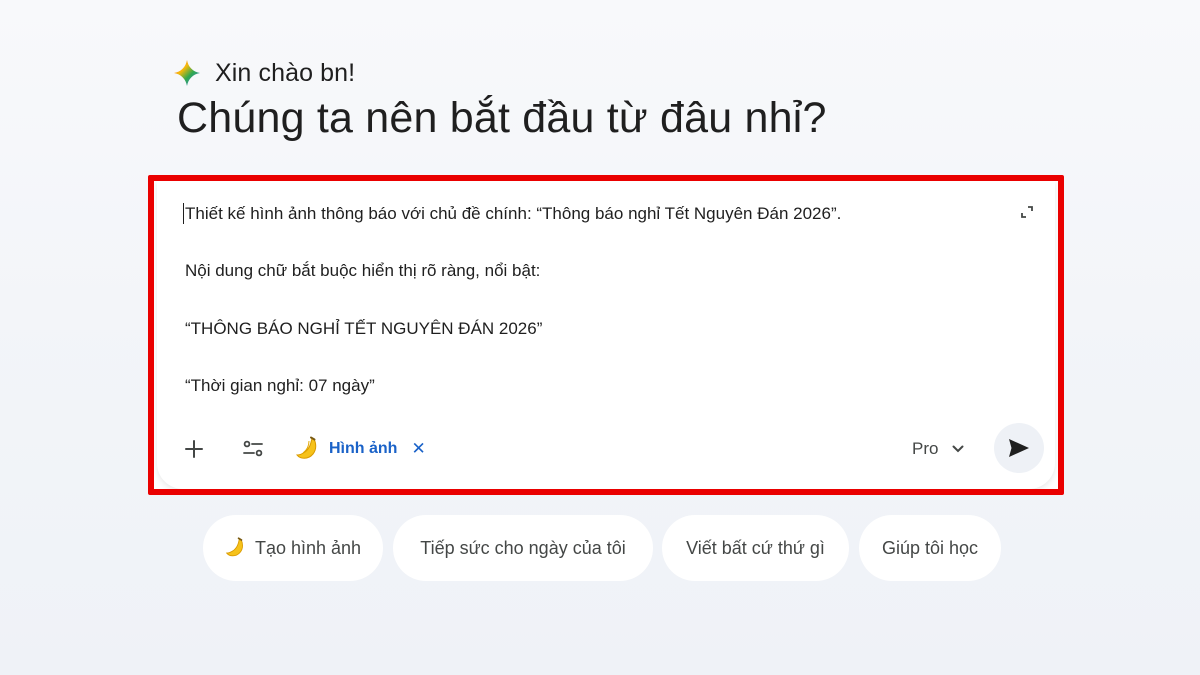  I want to click on model-label: Pro, so click(925, 448).